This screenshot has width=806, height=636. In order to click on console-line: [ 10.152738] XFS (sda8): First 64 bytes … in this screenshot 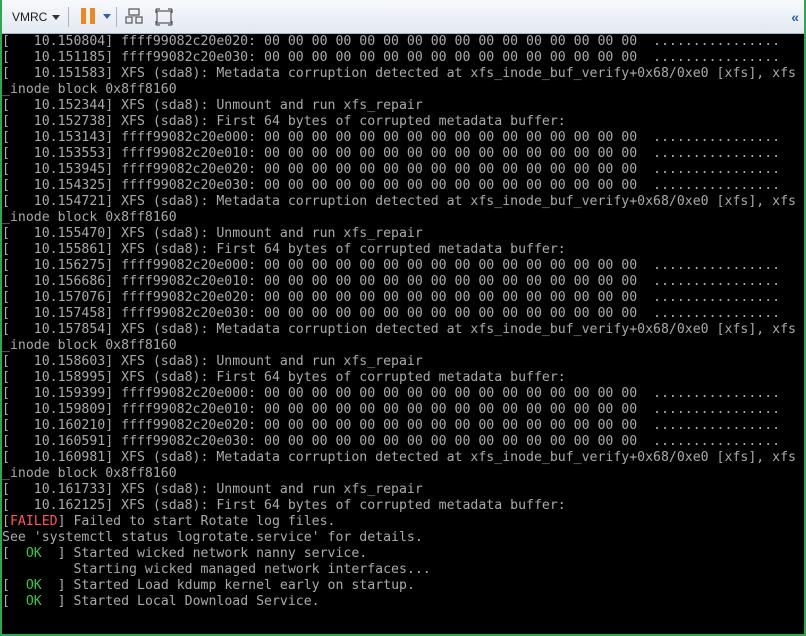, I will do `click(284, 121)`.